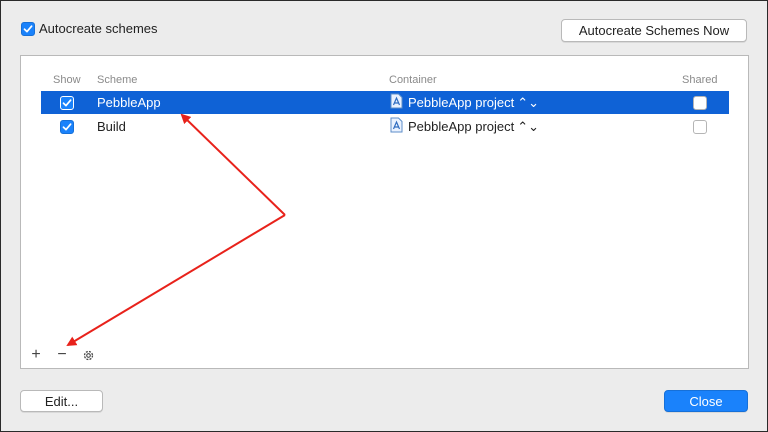  I want to click on autocreate-schemes-now-button: Autocreate Schemes Now, so click(654, 30).